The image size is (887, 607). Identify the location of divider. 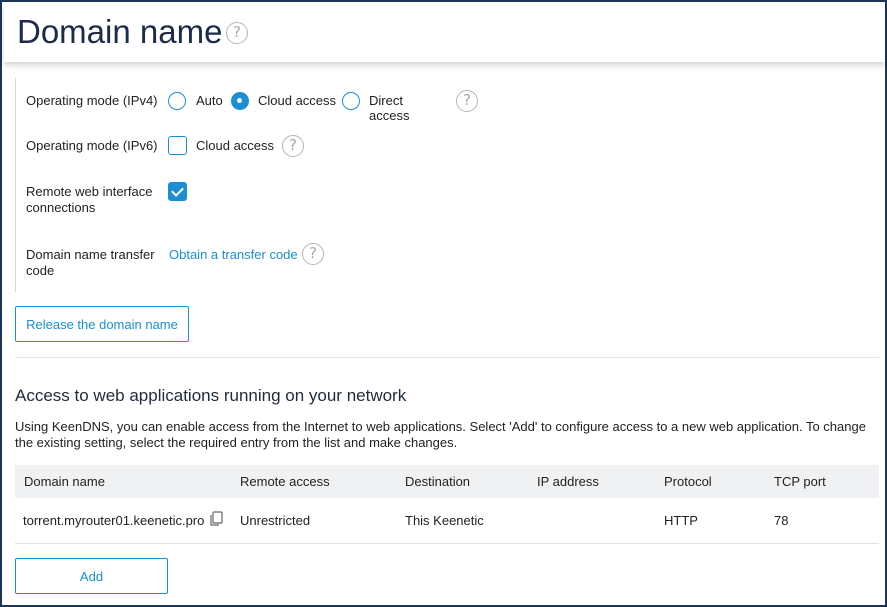
(447, 357).